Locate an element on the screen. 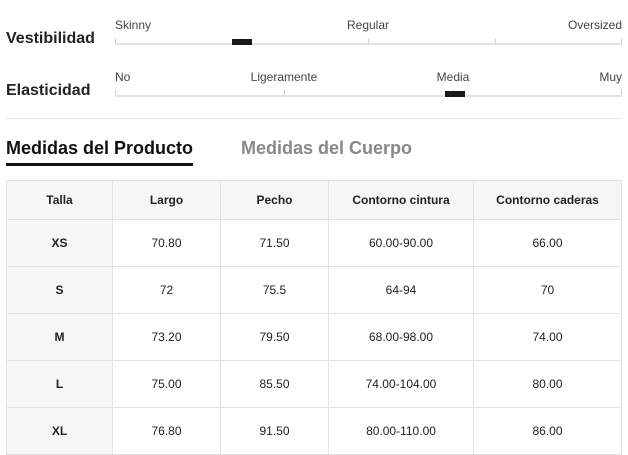 The image size is (628, 455). stretch-label-media: Media is located at coordinates (453, 77).